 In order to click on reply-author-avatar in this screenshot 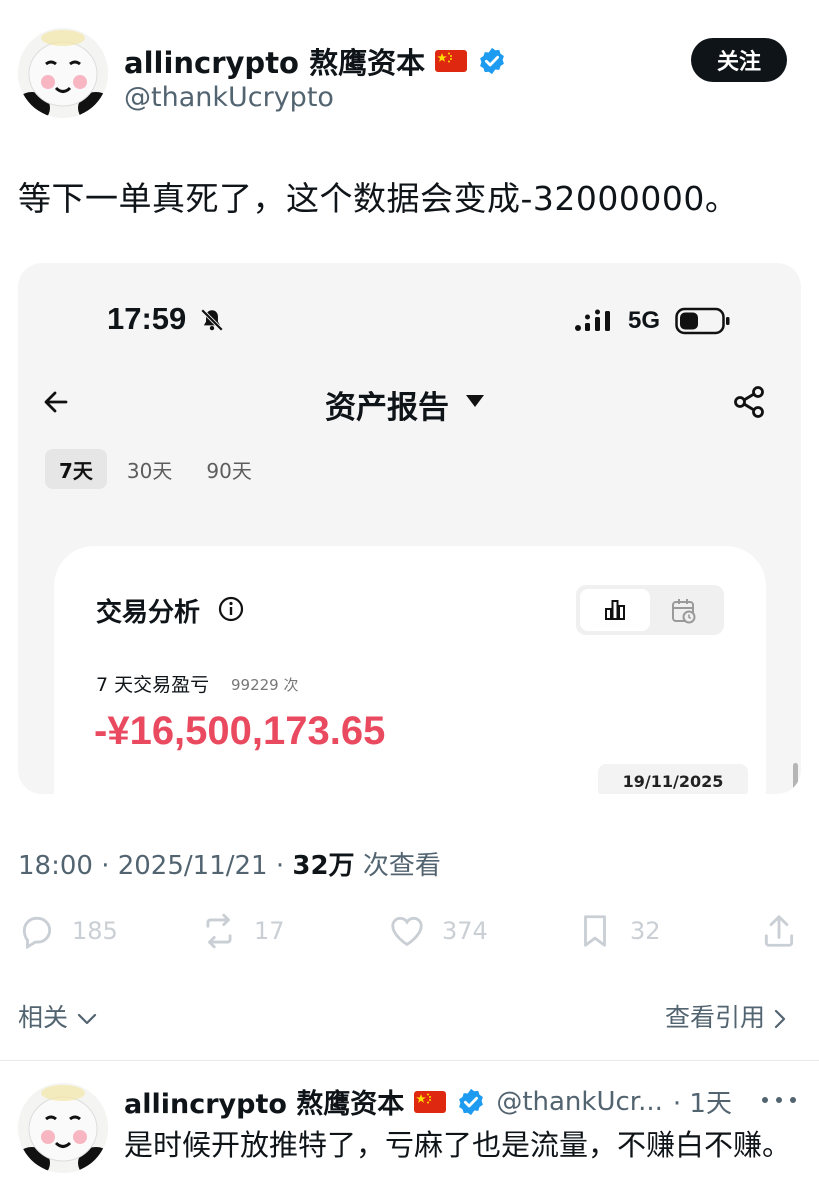, I will do `click(63, 1128)`.